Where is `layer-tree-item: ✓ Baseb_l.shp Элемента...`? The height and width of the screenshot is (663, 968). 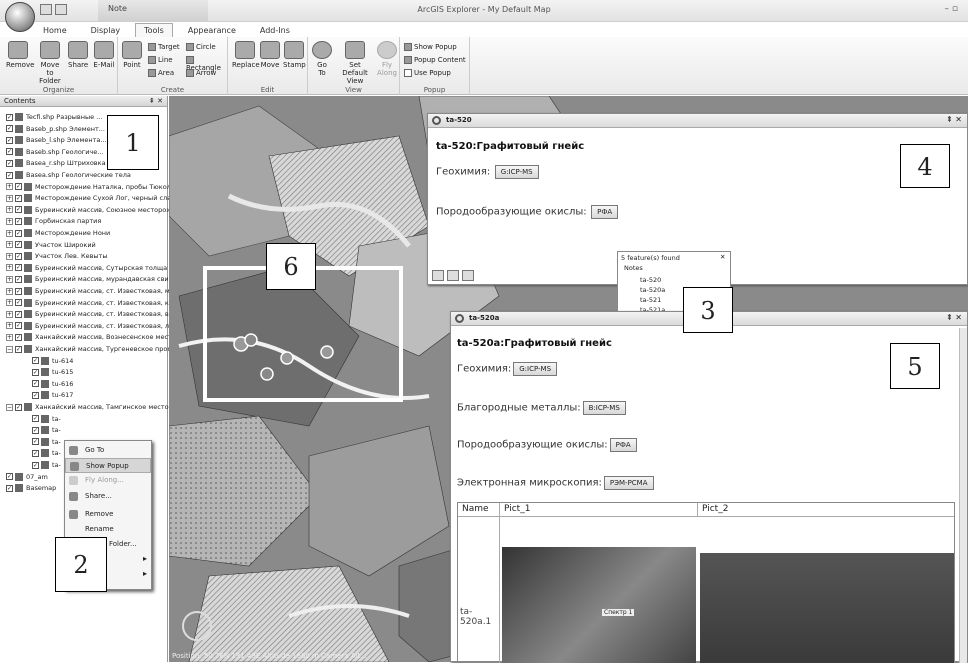 layer-tree-item: ✓ Baseb_l.shp Элемента... is located at coordinates (56, 140).